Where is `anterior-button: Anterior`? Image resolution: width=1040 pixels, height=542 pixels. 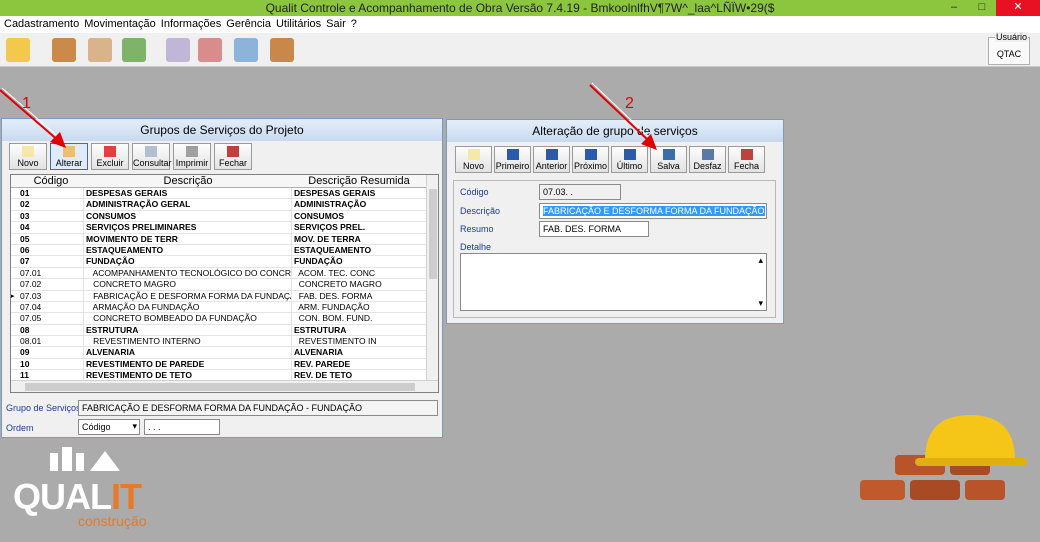 anterior-button: Anterior is located at coordinates (551, 159).